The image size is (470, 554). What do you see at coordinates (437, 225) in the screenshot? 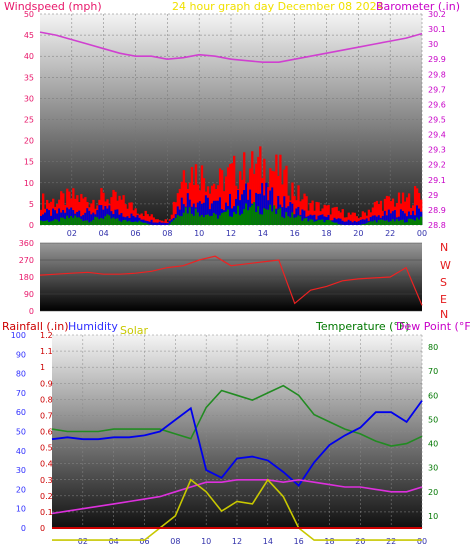
I see `baro-tick-label: 28.8` at bounding box center [437, 225].